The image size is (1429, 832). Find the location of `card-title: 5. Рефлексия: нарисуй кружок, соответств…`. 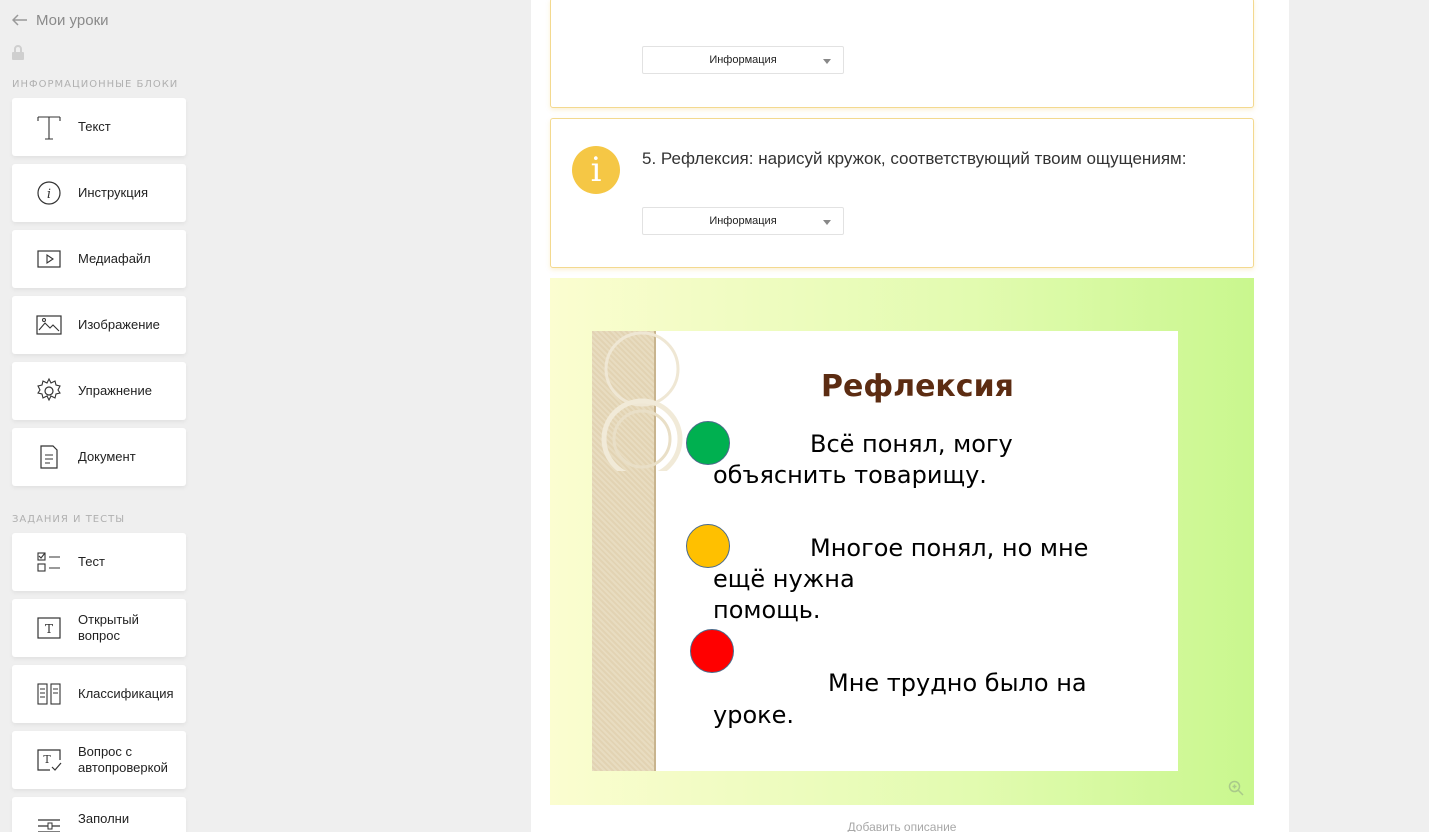

card-title: 5. Рефлексия: нарисуй кружок, соответств… is located at coordinates (922, 158).